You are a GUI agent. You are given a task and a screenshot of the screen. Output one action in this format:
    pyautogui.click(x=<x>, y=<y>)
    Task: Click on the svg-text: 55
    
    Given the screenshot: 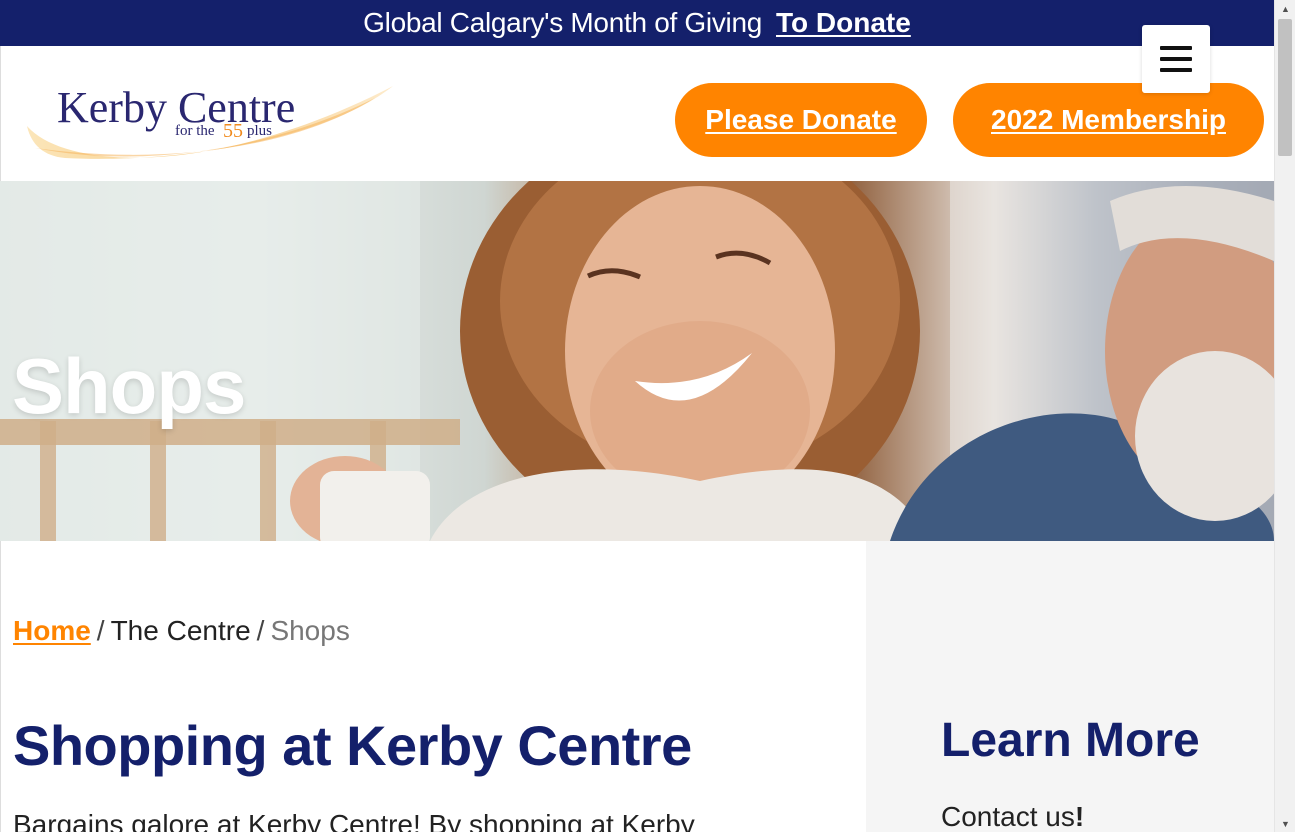 What is the action you would take?
    pyautogui.click(x=233, y=131)
    